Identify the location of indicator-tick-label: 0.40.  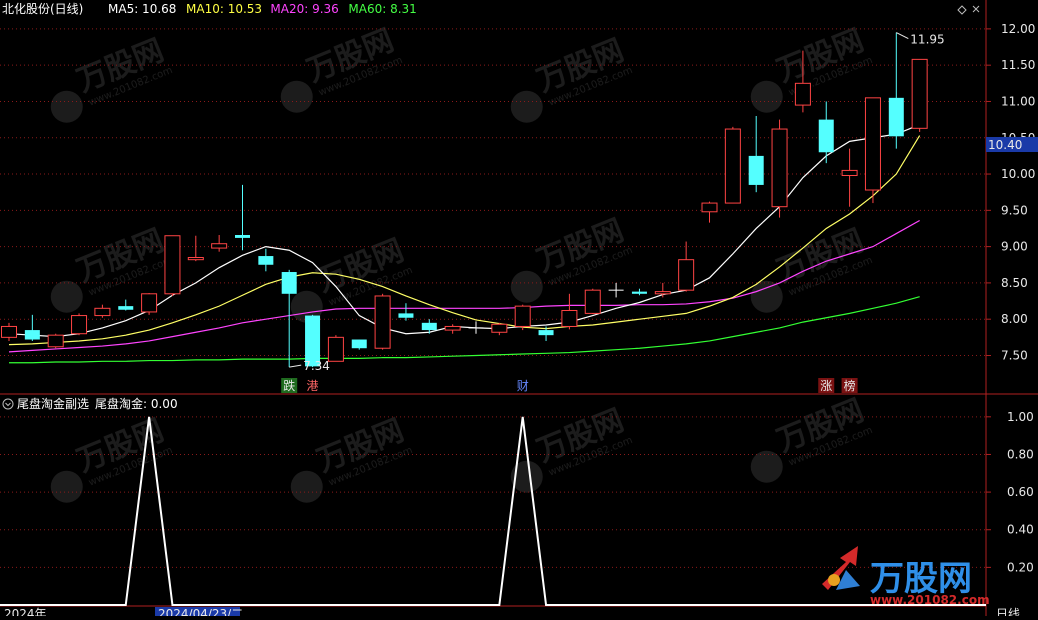
(1020, 530).